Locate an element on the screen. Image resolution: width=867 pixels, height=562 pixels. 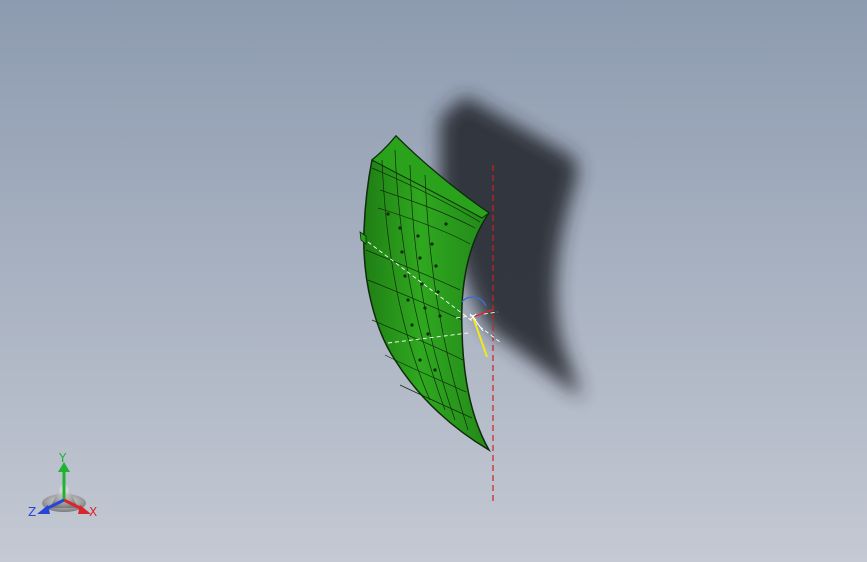
triad-z-label: Z is located at coordinates (32, 512).